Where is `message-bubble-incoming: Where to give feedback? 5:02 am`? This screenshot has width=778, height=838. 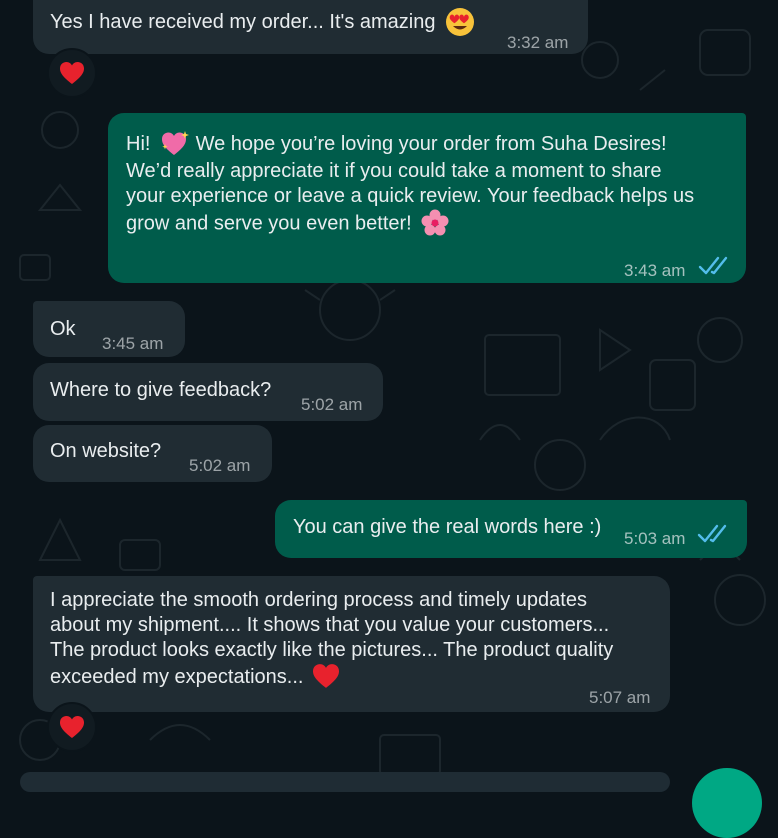 message-bubble-incoming: Where to give feedback? 5:02 am is located at coordinates (208, 392).